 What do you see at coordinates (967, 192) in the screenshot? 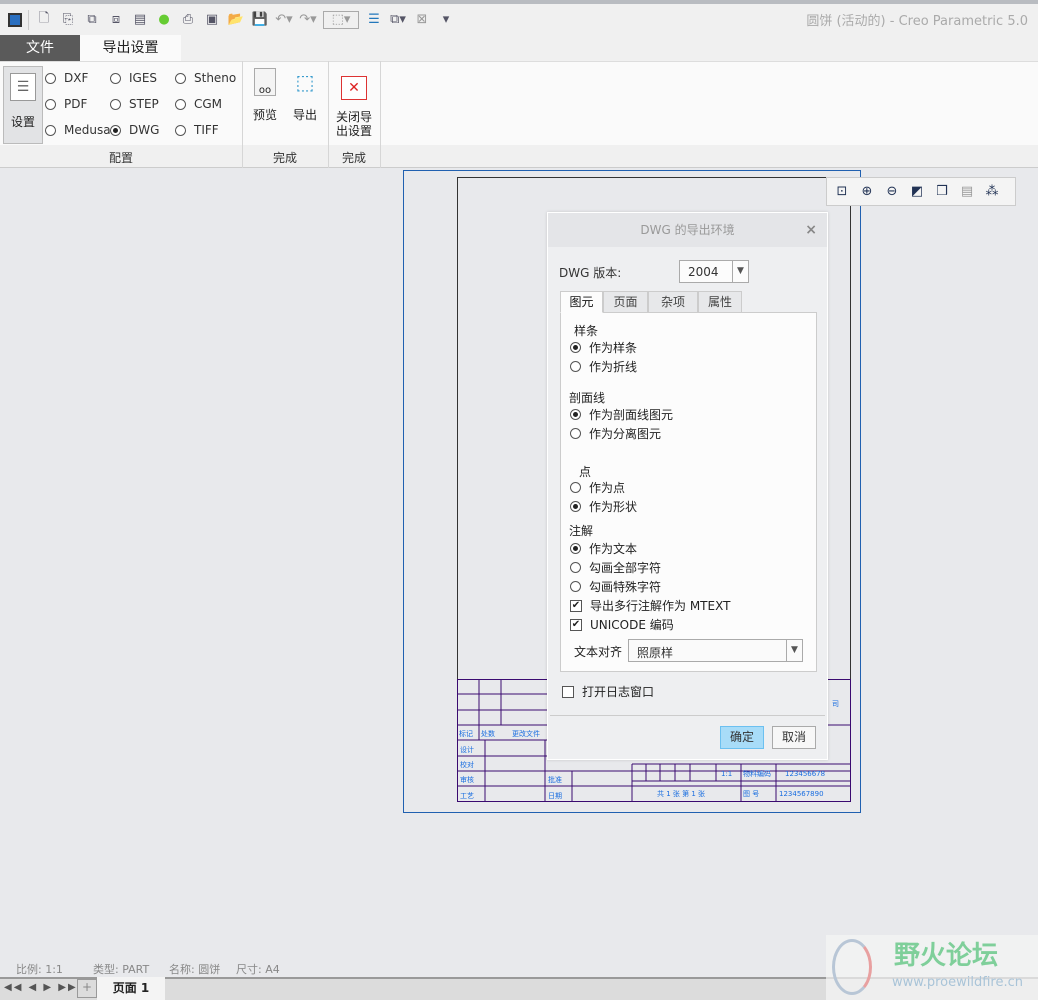
I see `sheet-setup-icon: ▤` at bounding box center [967, 192].